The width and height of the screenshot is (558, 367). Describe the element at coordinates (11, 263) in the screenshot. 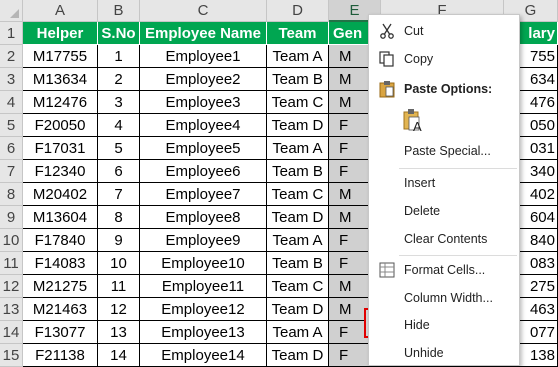

I see `row-header: 11` at that location.